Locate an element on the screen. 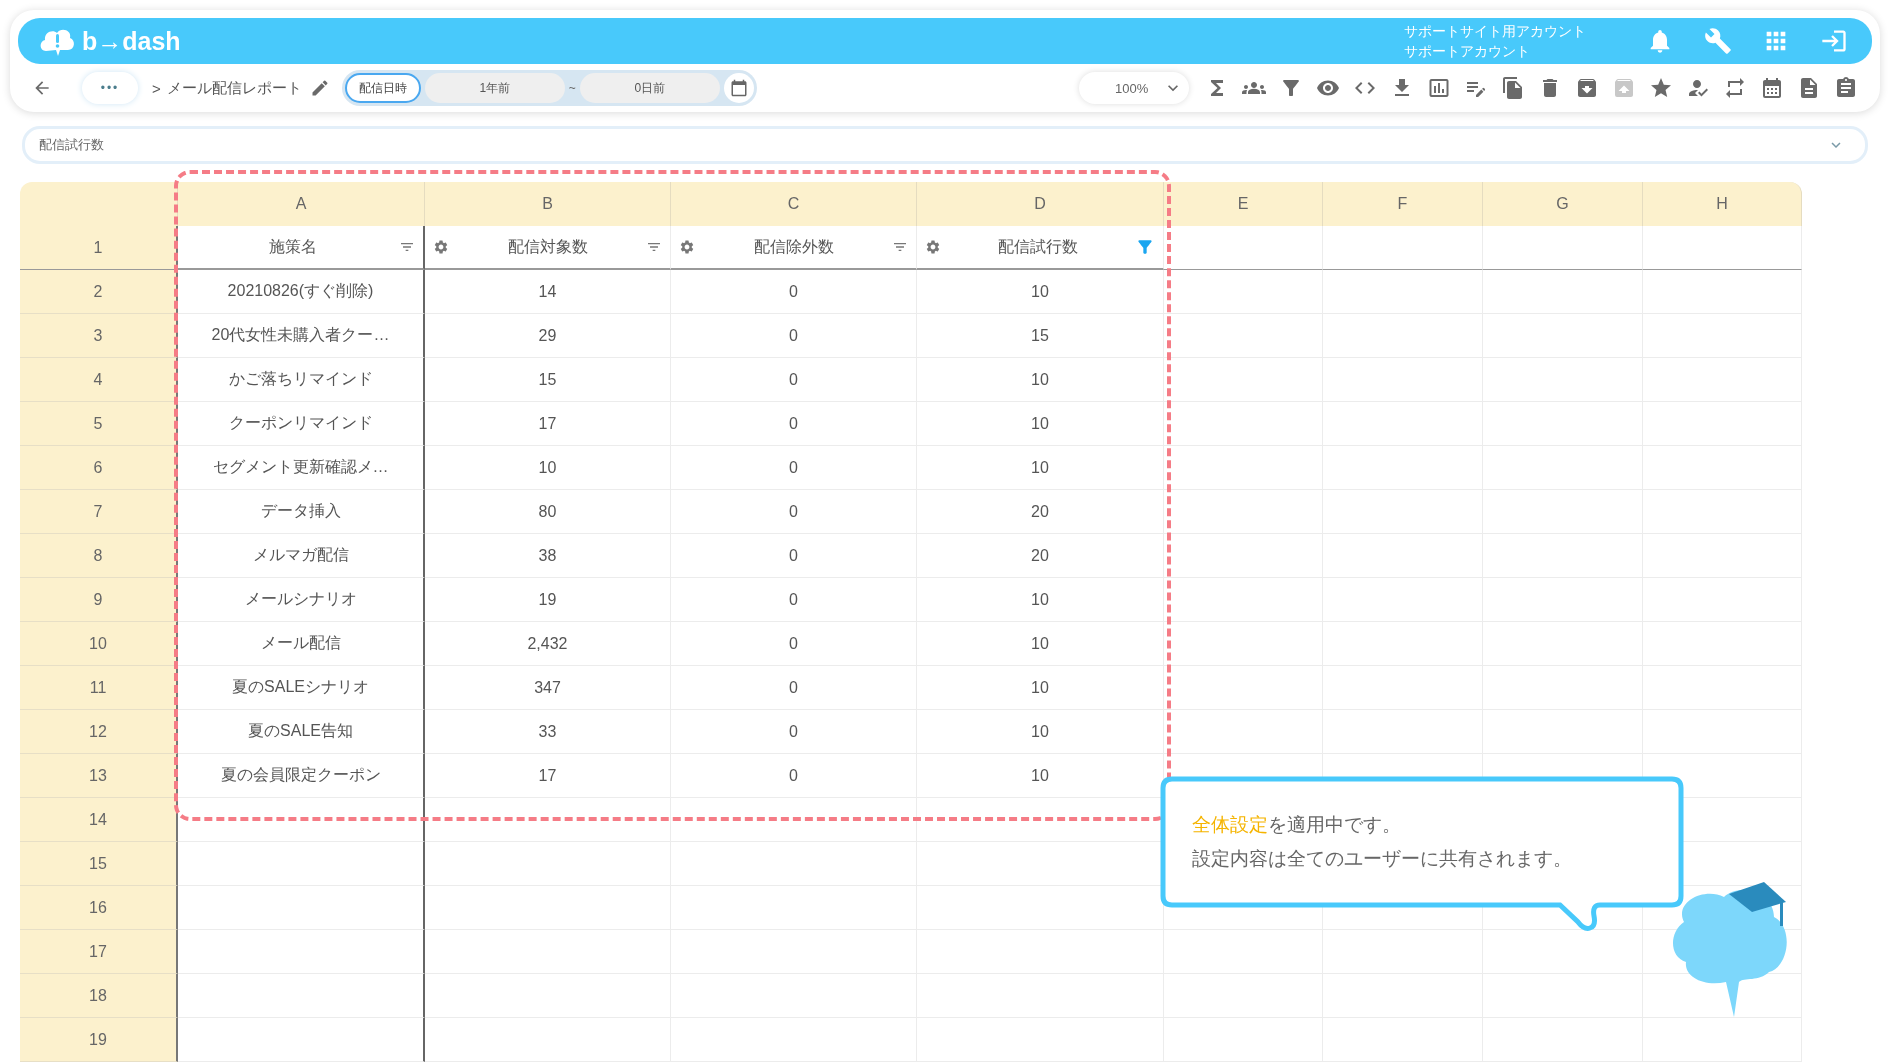 The image size is (1890, 1063). table-cell: クーポンリマインド is located at coordinates (301, 424).